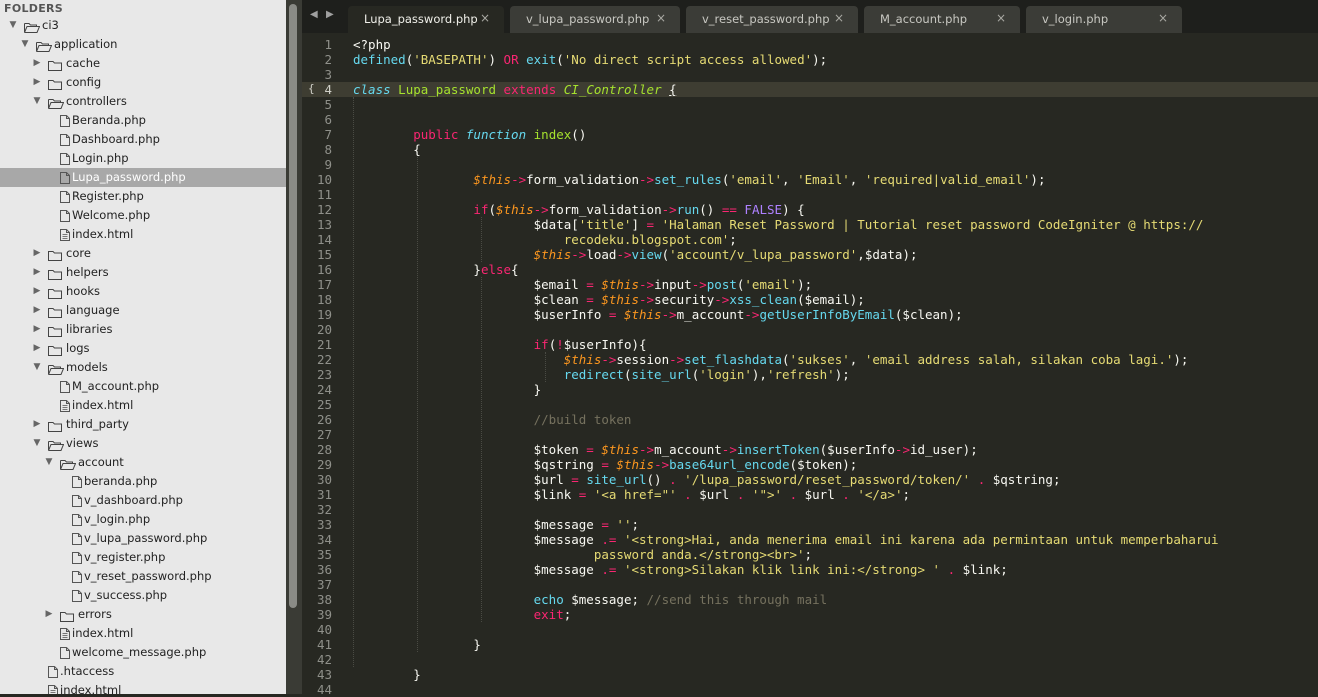  I want to click on tree-file: M_account.php, so click(143, 386).